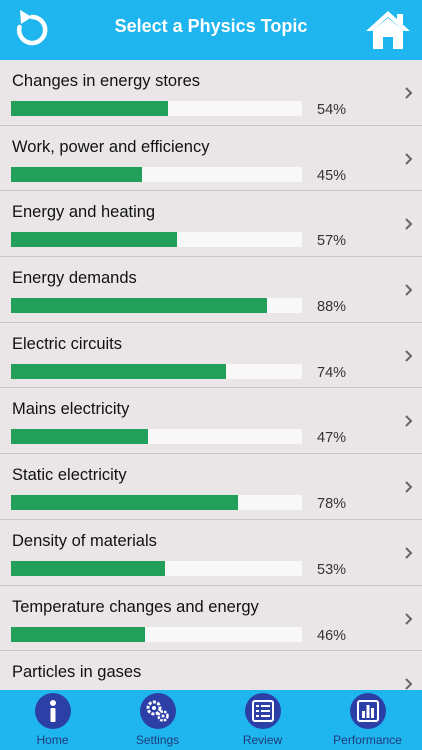 The height and width of the screenshot is (750, 422). Describe the element at coordinates (52, 711) in the screenshot. I see `info-icon` at that location.